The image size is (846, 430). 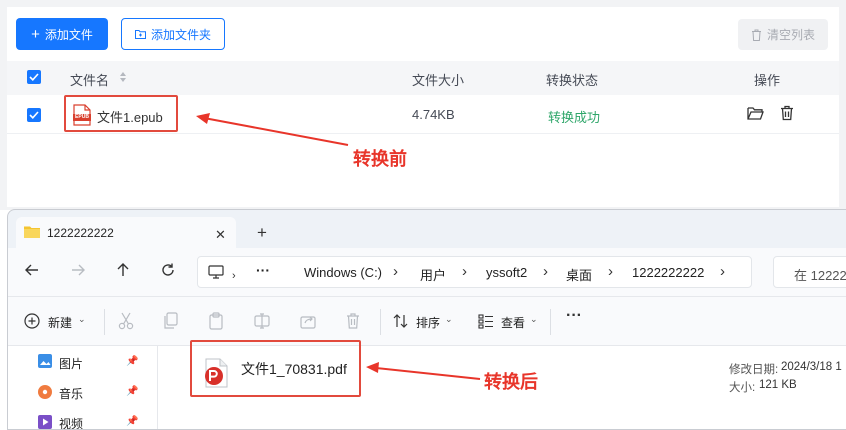 I want to click on column-header-actions: 操作, so click(x=767, y=80).